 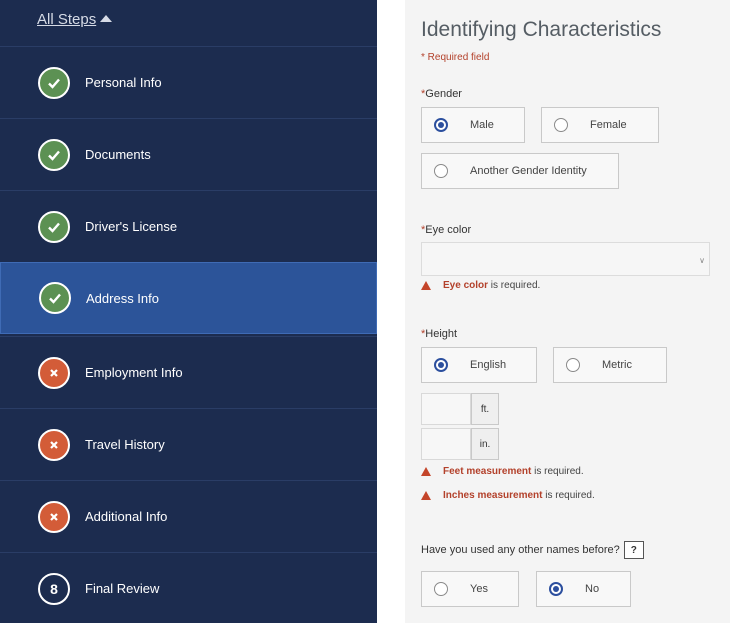 What do you see at coordinates (122, 298) in the screenshot?
I see `step-label: Address Info` at bounding box center [122, 298].